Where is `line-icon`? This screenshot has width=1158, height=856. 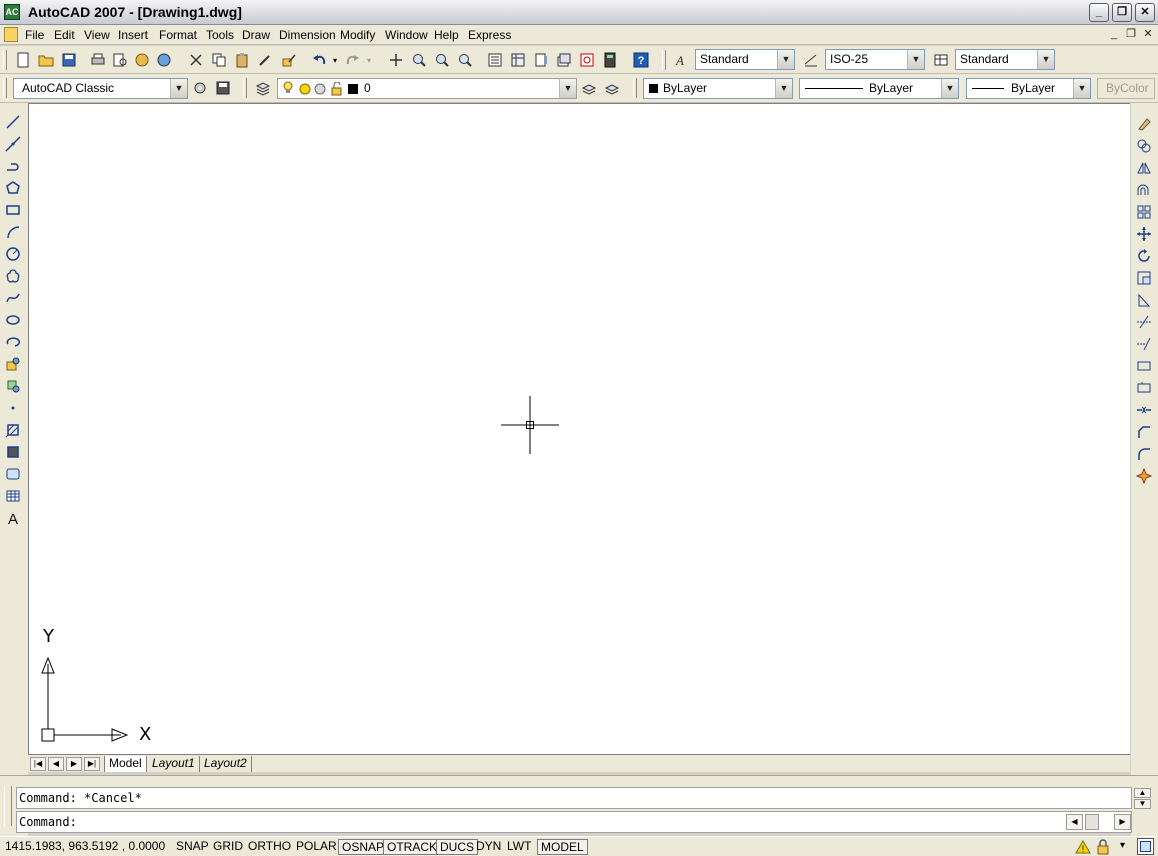
line-icon is located at coordinates (13, 122).